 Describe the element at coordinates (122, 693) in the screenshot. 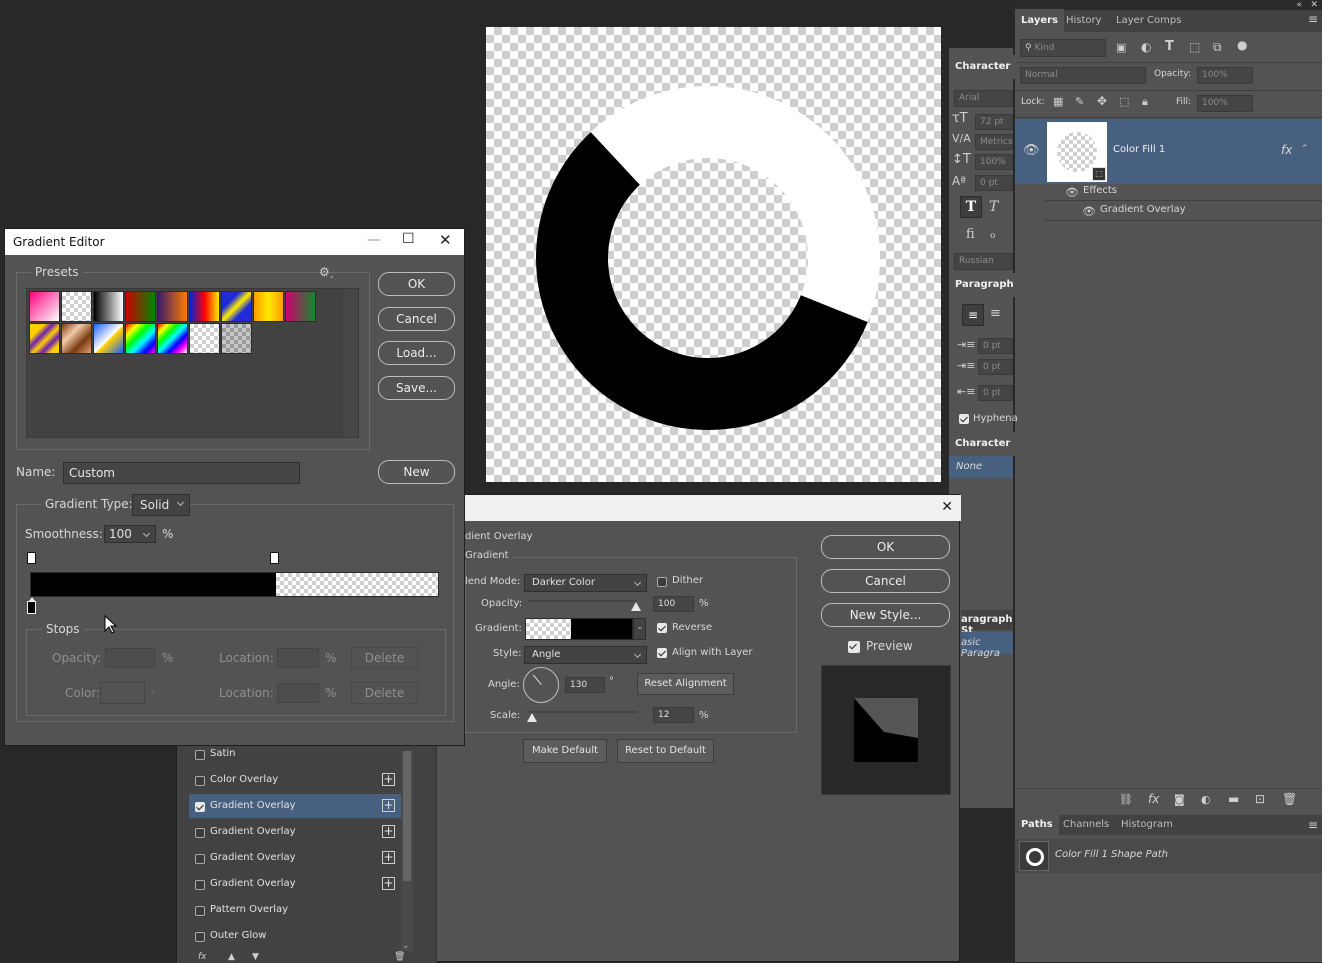

I see `stop-color-swatch` at that location.